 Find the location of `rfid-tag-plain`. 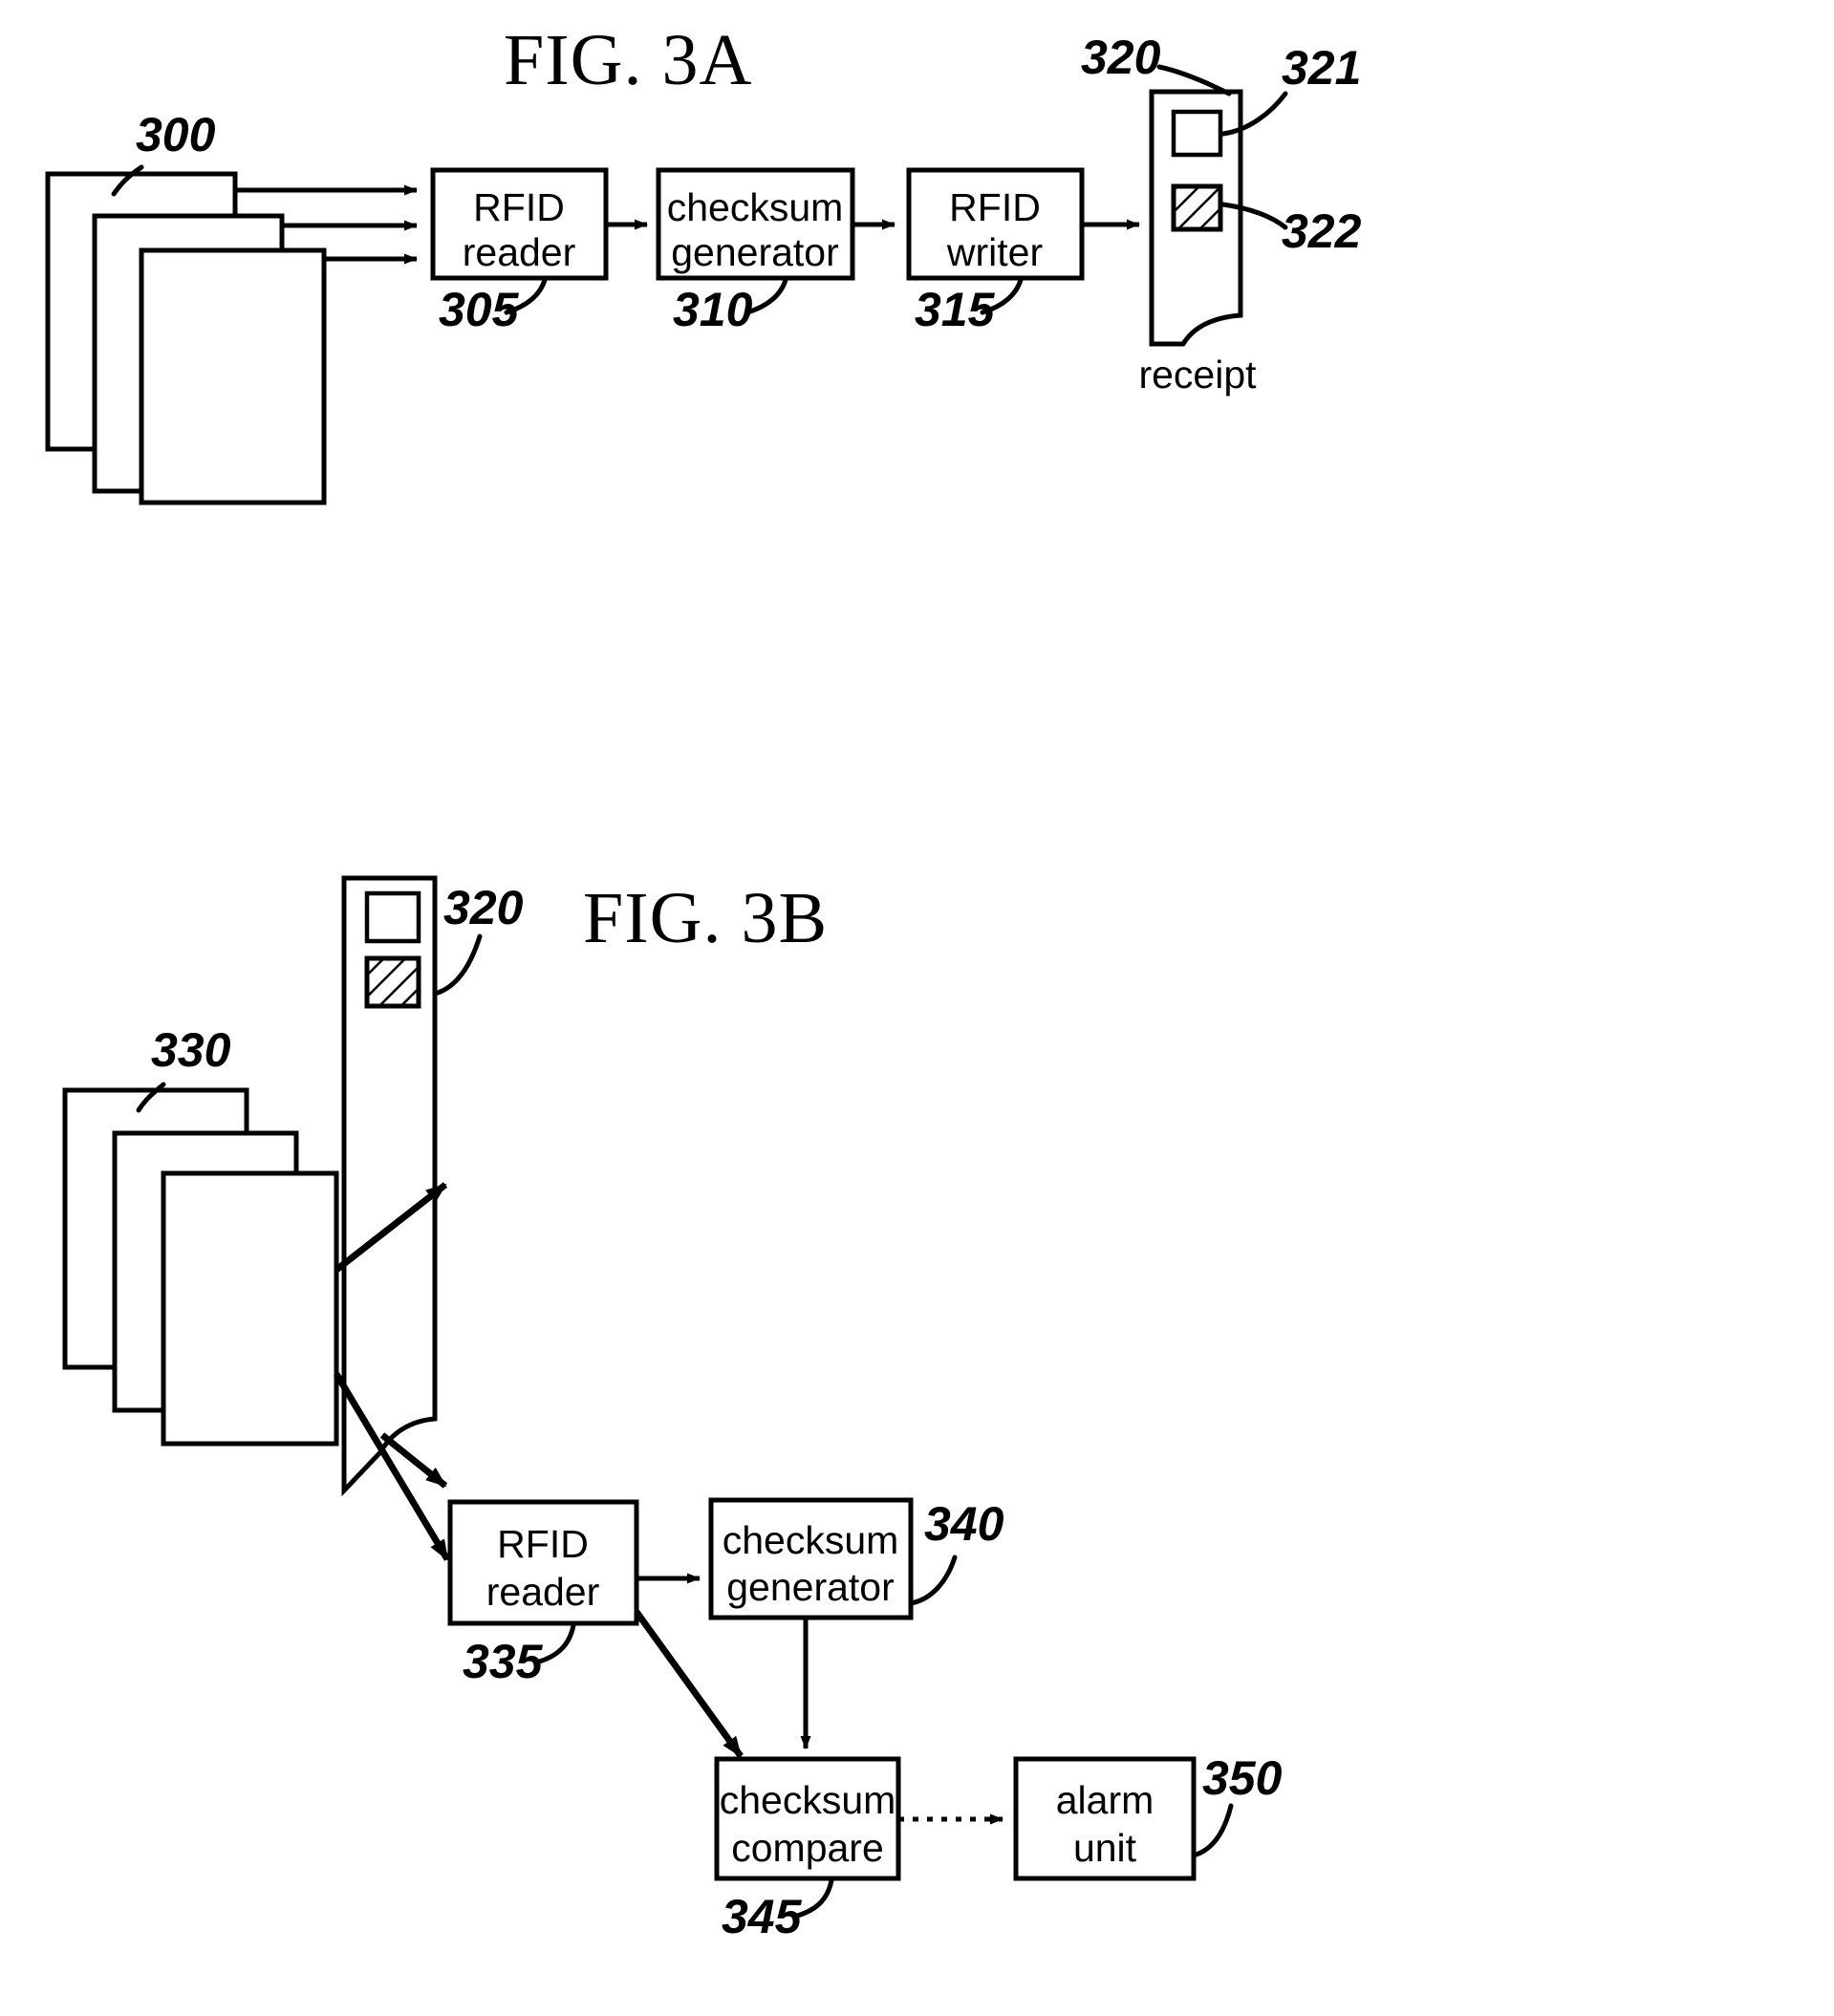

rfid-tag-plain is located at coordinates (393, 917).